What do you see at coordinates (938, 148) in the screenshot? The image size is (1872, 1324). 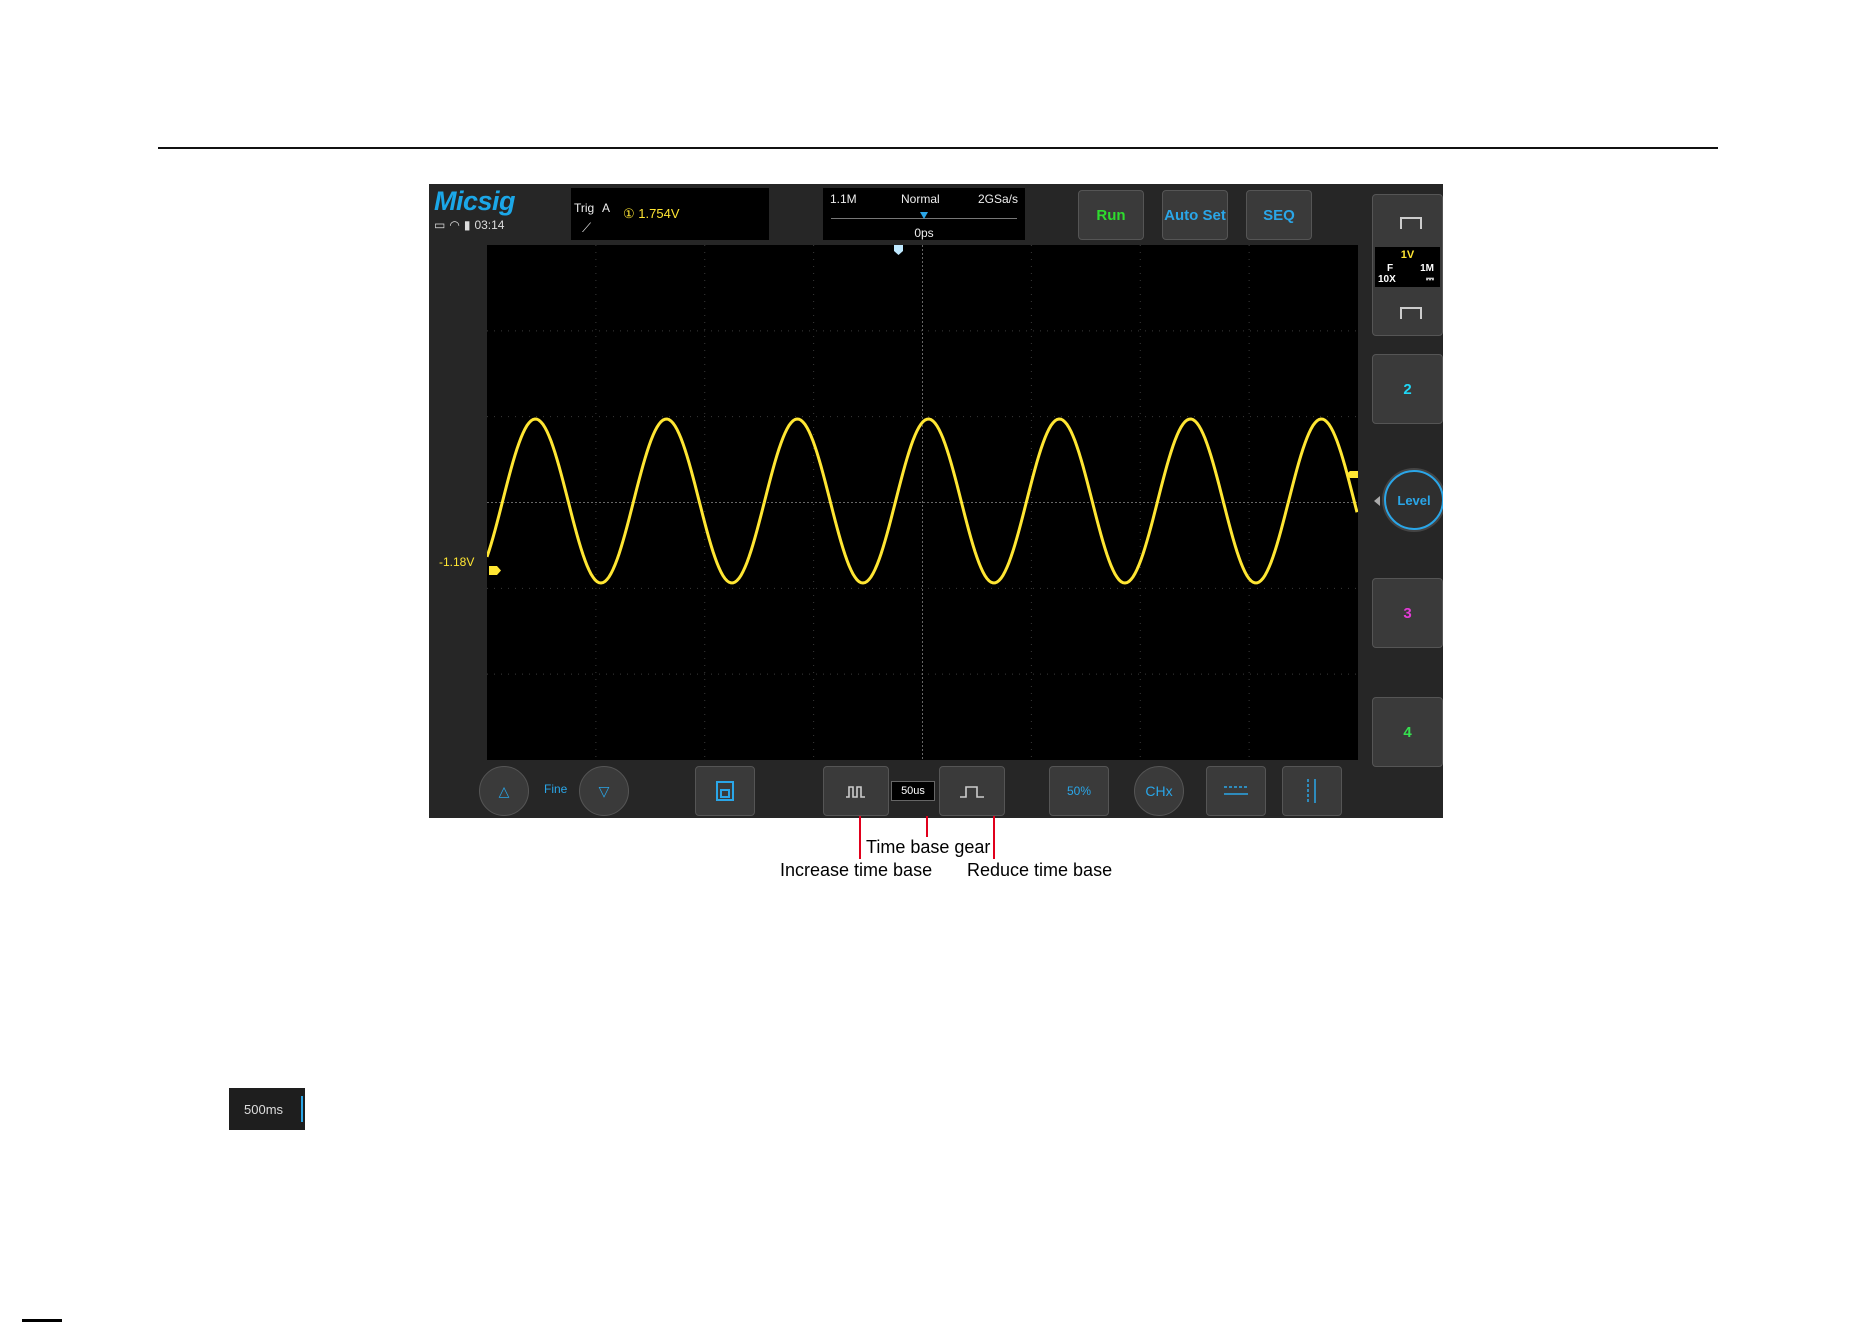 I see `page-rule` at bounding box center [938, 148].